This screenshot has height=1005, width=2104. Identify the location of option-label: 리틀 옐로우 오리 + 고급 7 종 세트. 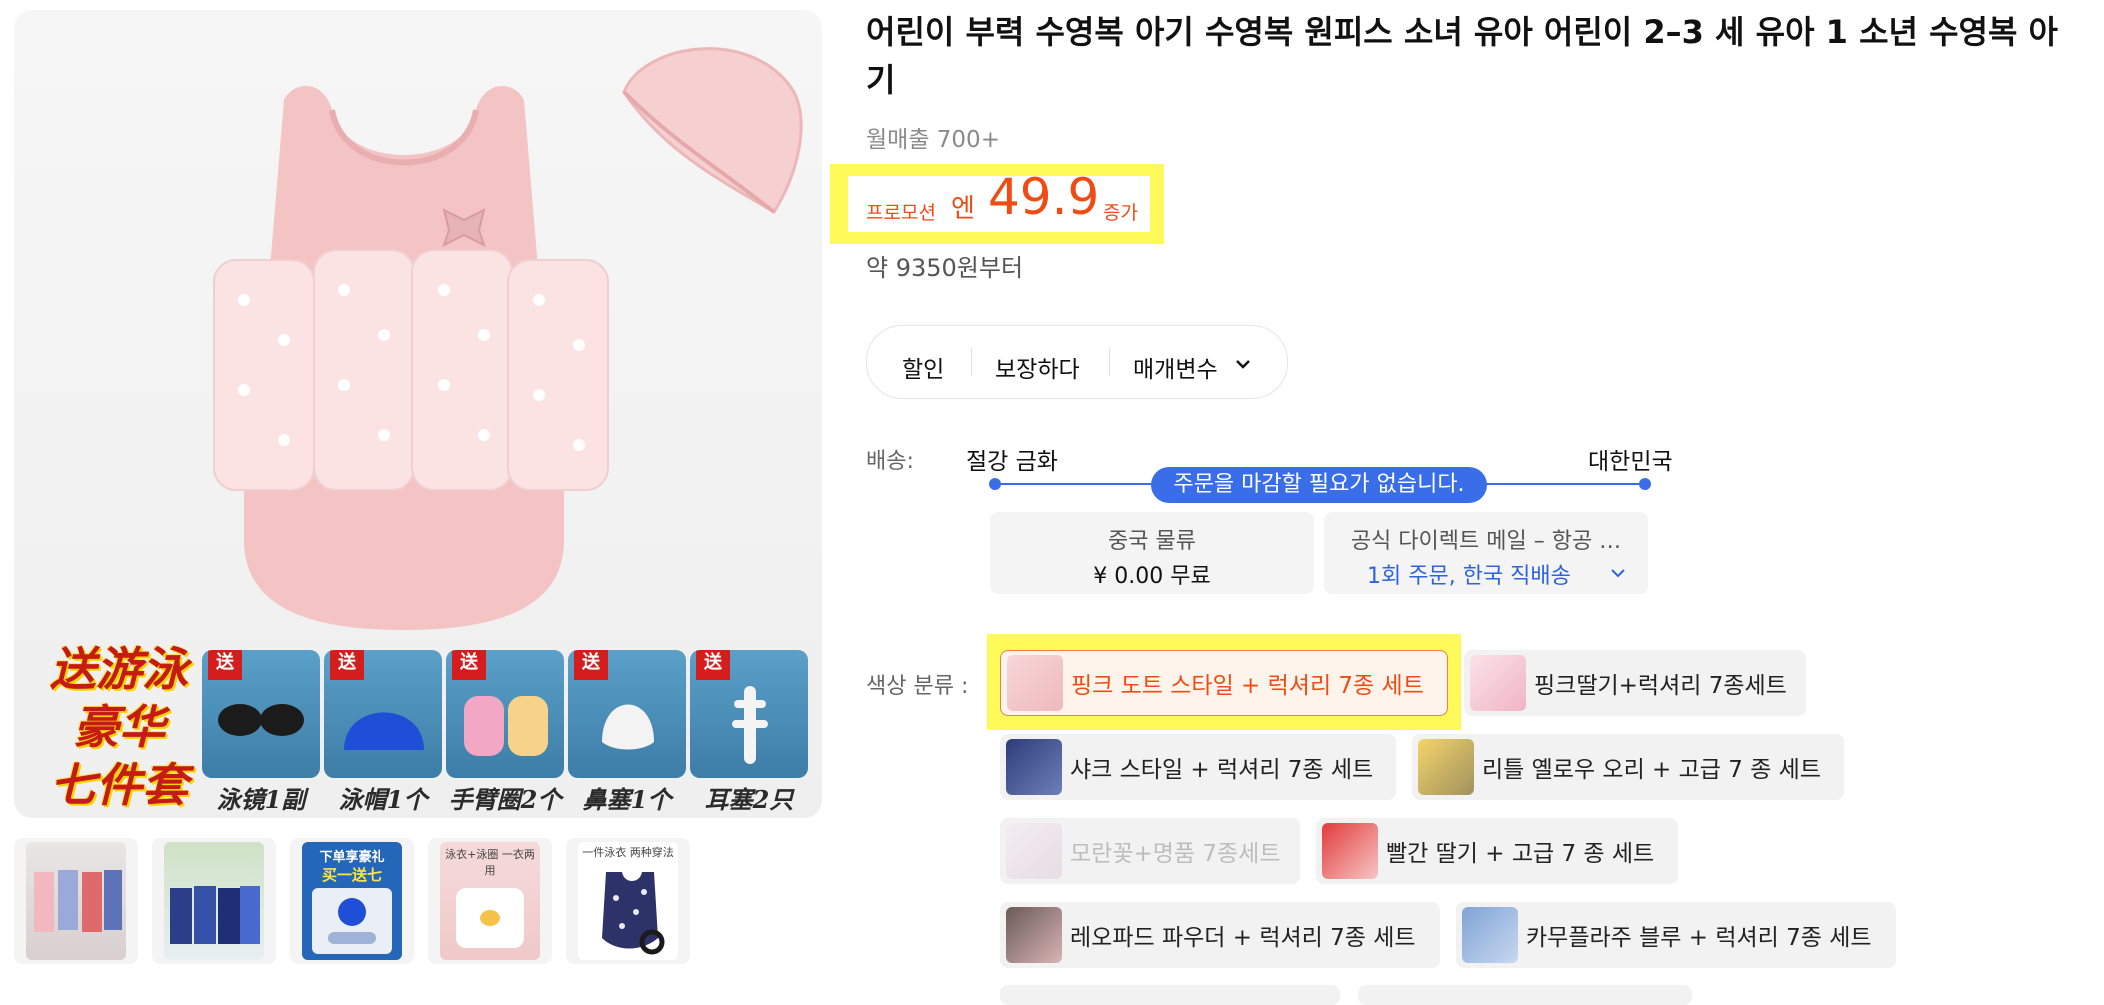
(1652, 770).